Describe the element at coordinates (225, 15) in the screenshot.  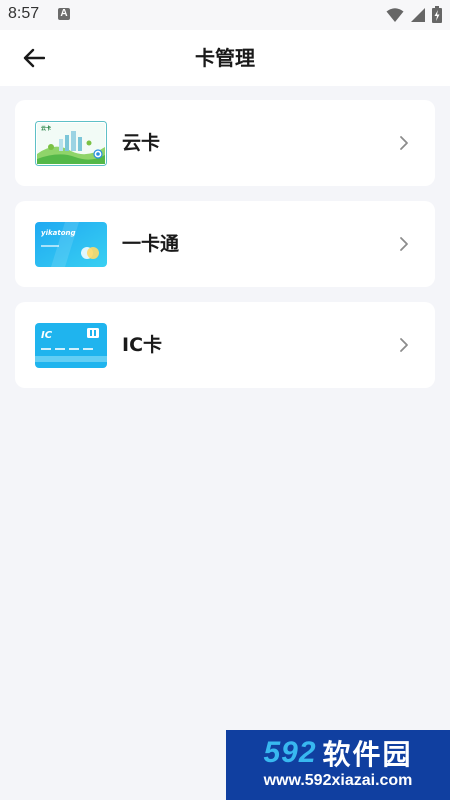
I see `status-bar: 8:57 A` at that location.